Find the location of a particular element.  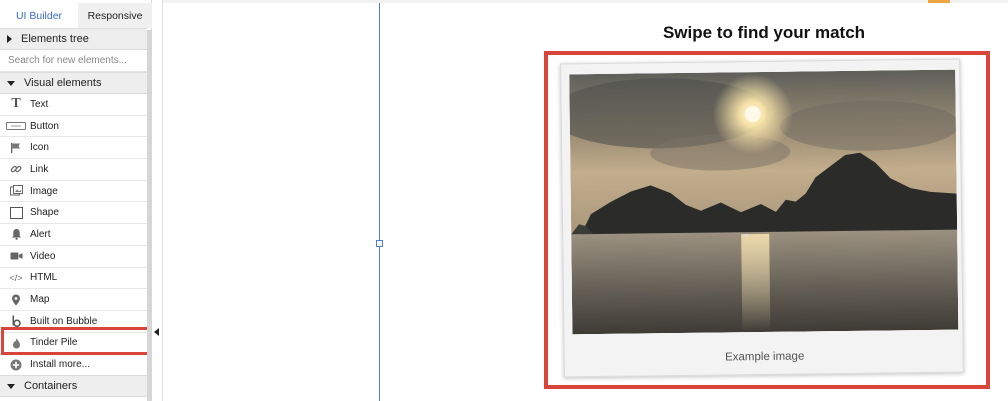

sidebar-item-video: Video is located at coordinates (73, 257).